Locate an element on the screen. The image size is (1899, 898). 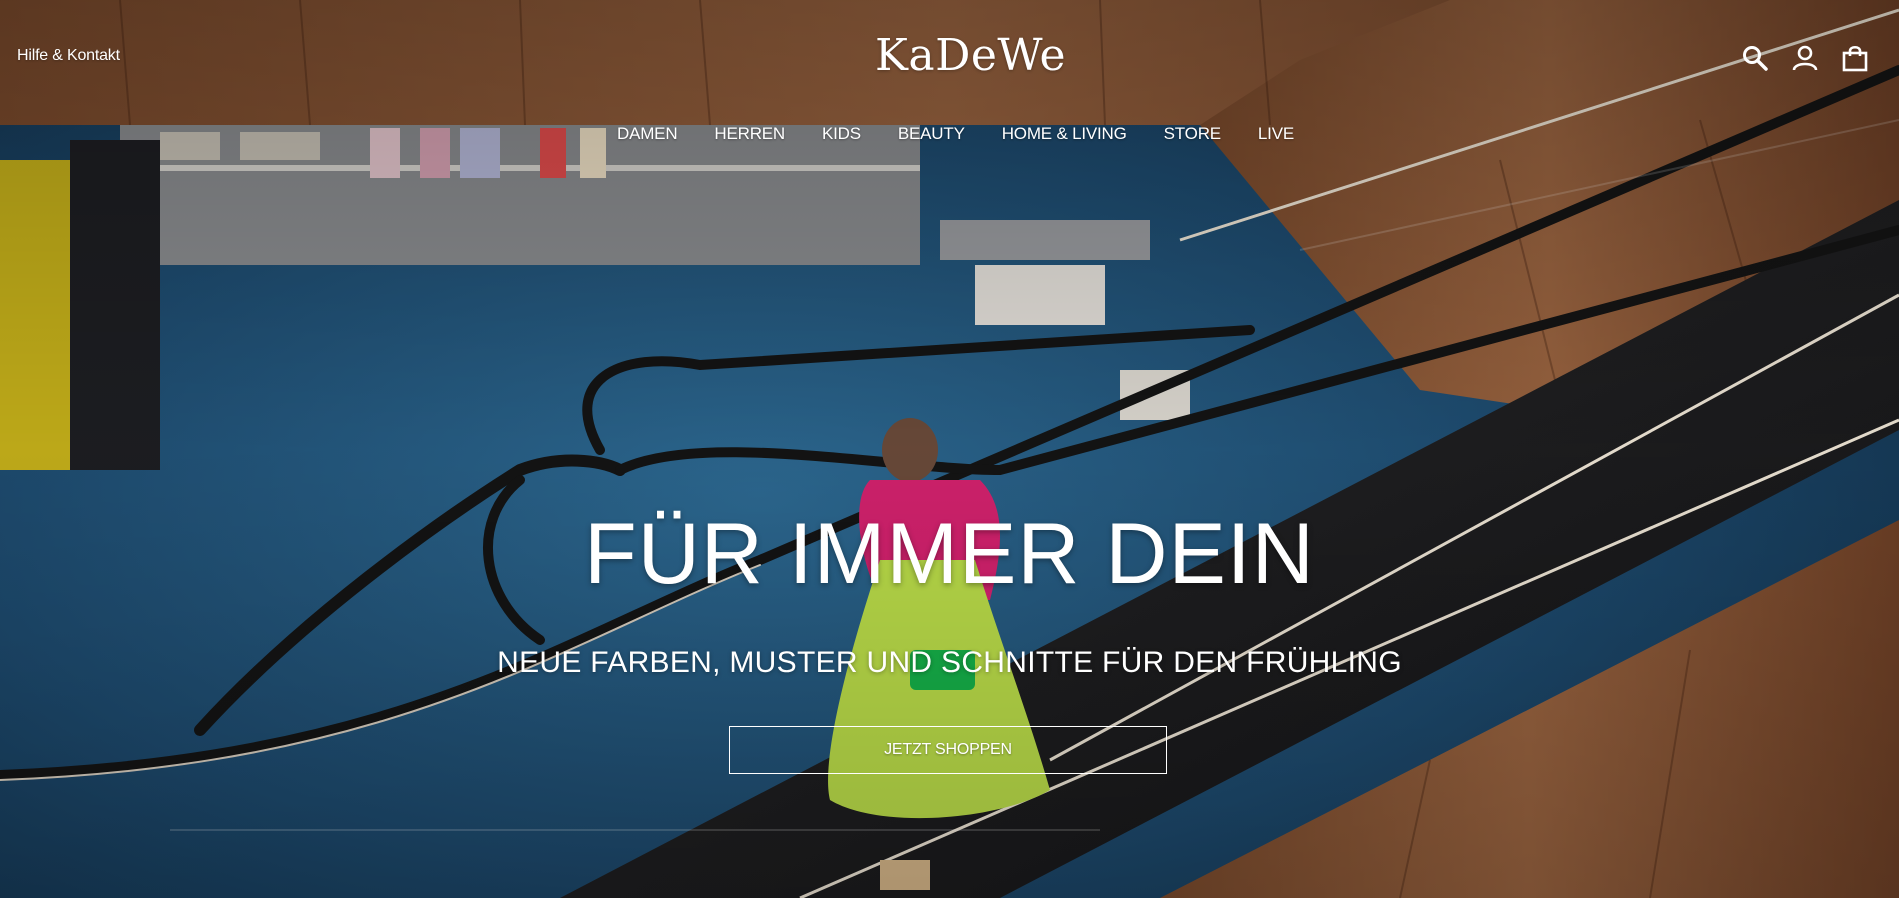
account-icon is located at coordinates (1805, 58).